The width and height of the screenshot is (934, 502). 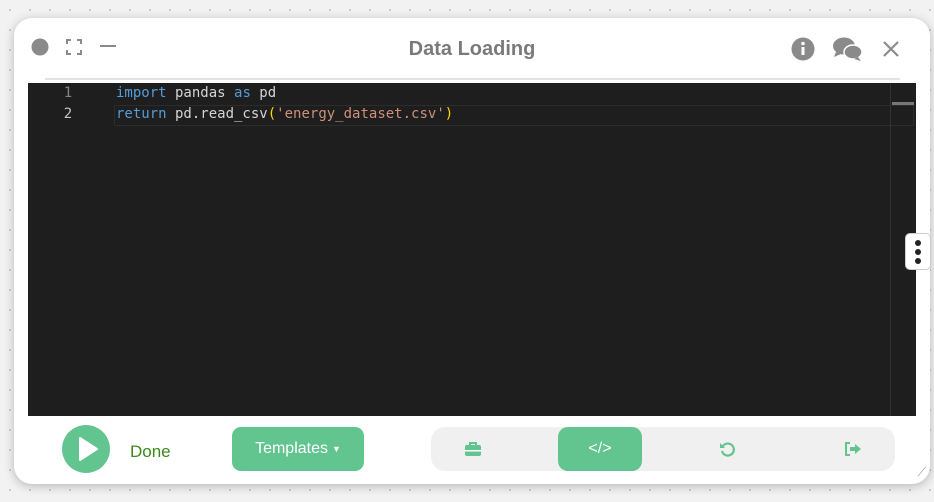 I want to click on scrollbar-marker, so click(x=903, y=103).